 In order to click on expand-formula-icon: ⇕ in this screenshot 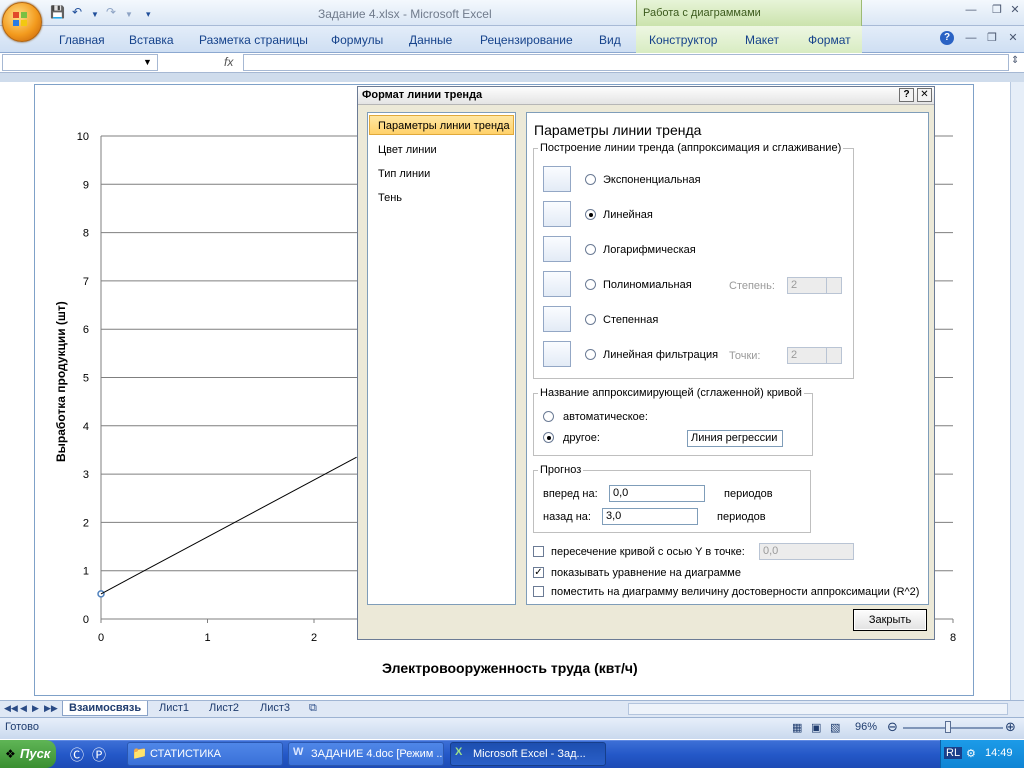, I will do `click(1015, 60)`.